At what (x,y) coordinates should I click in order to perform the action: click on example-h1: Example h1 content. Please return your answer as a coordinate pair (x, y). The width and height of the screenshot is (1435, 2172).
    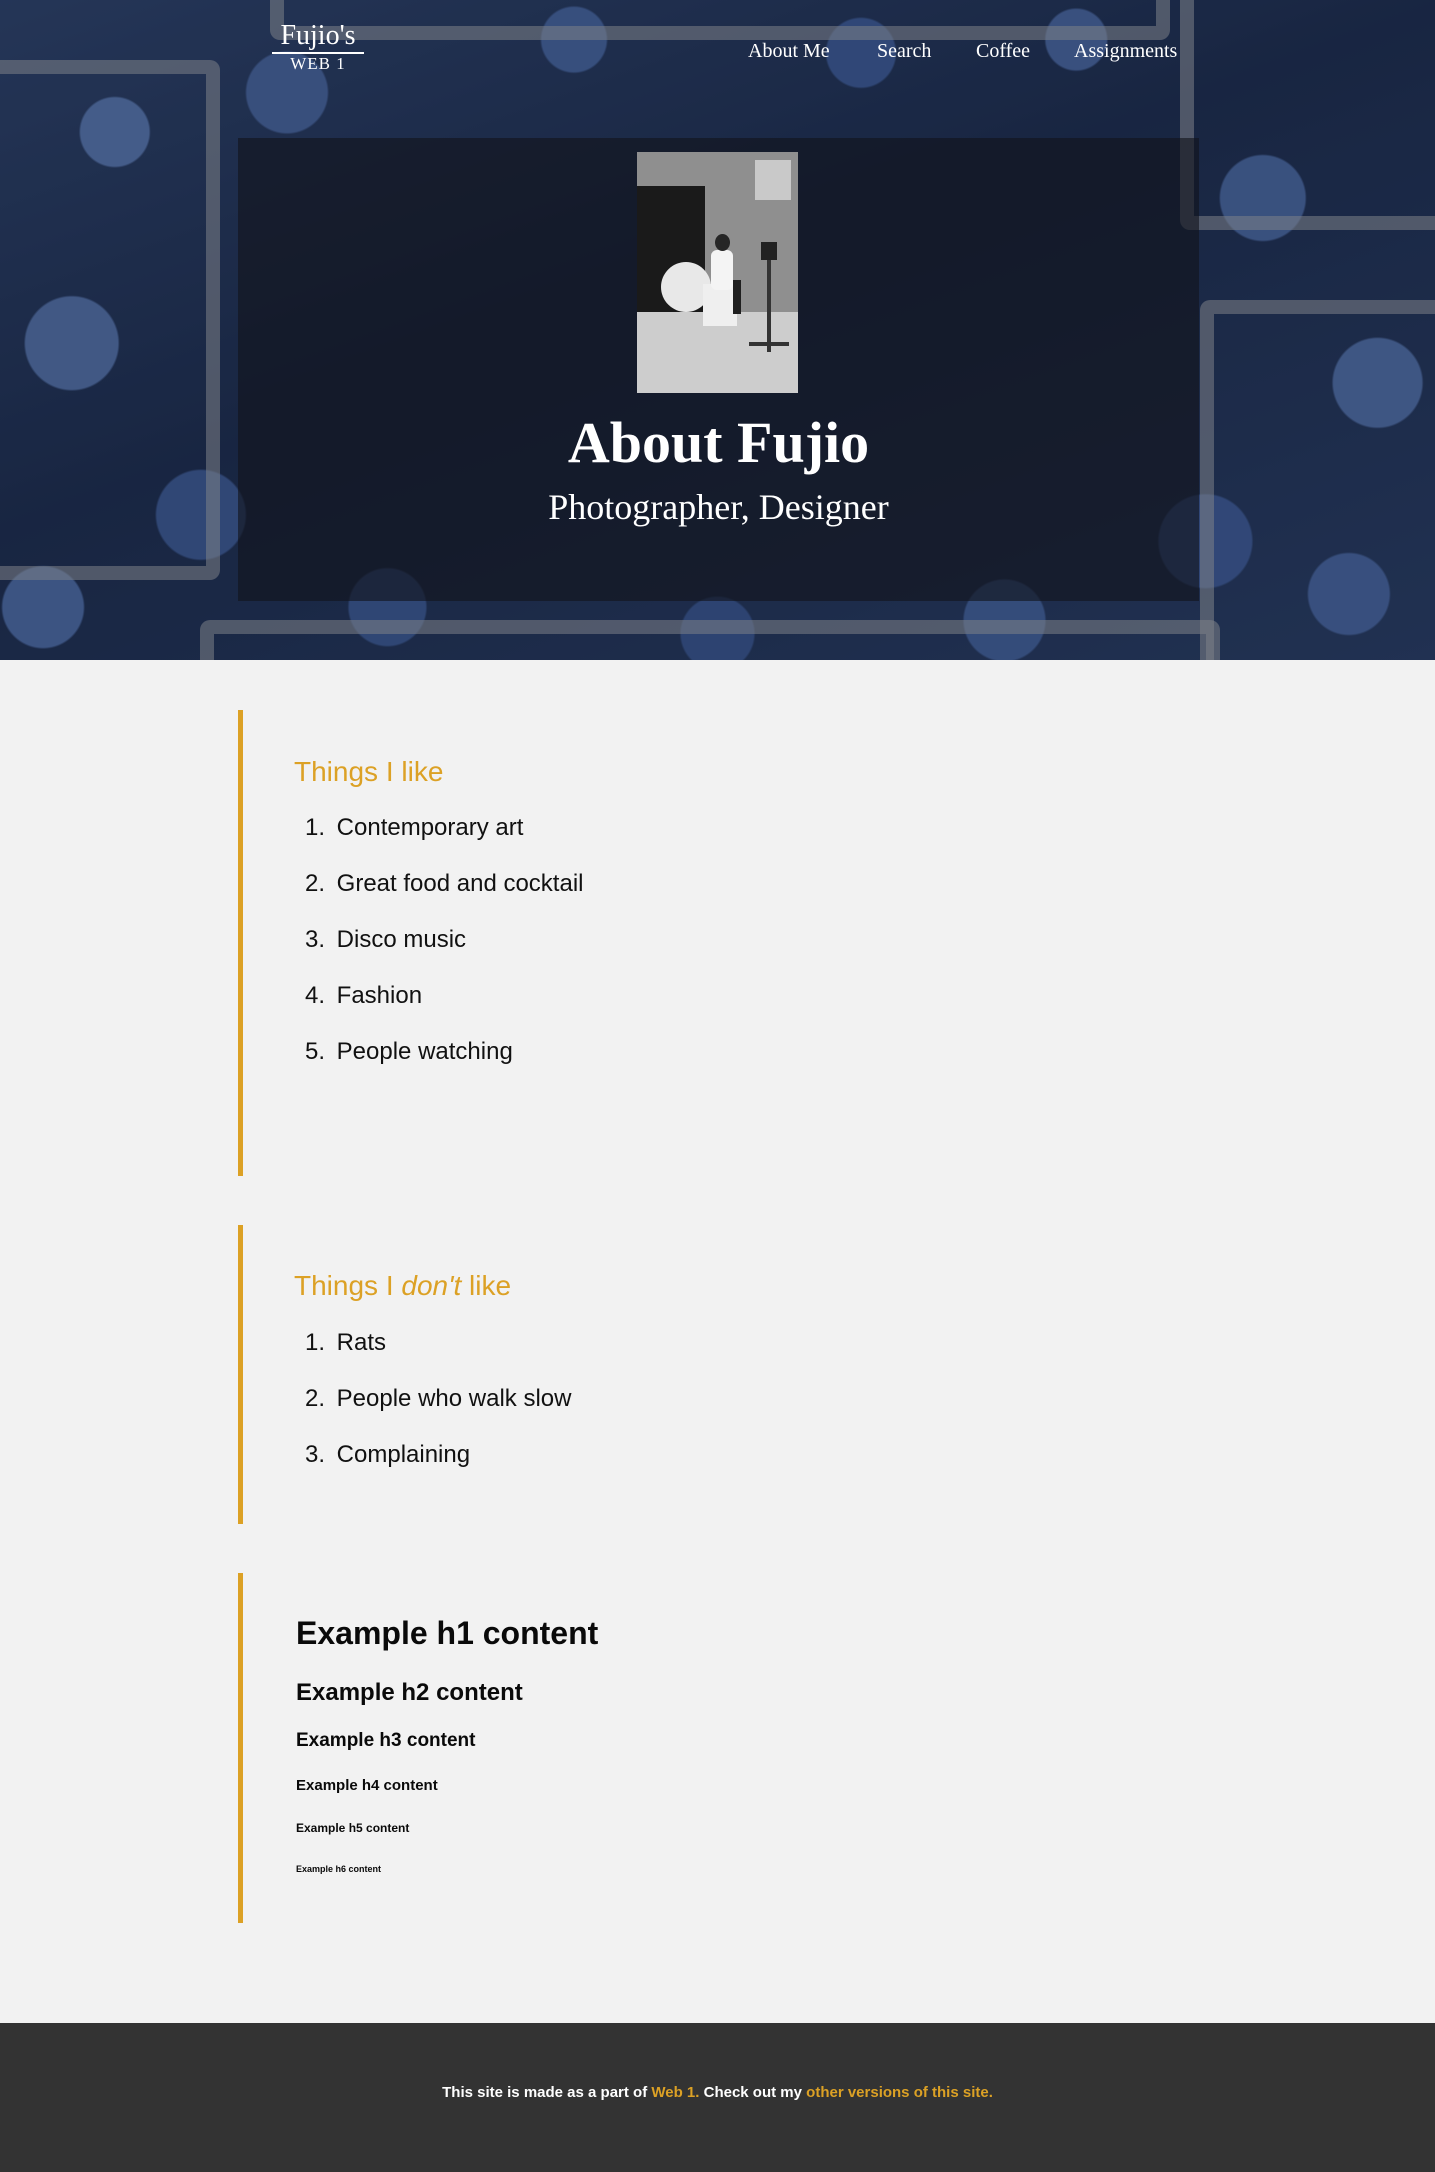
    Looking at the image, I should click on (447, 1633).